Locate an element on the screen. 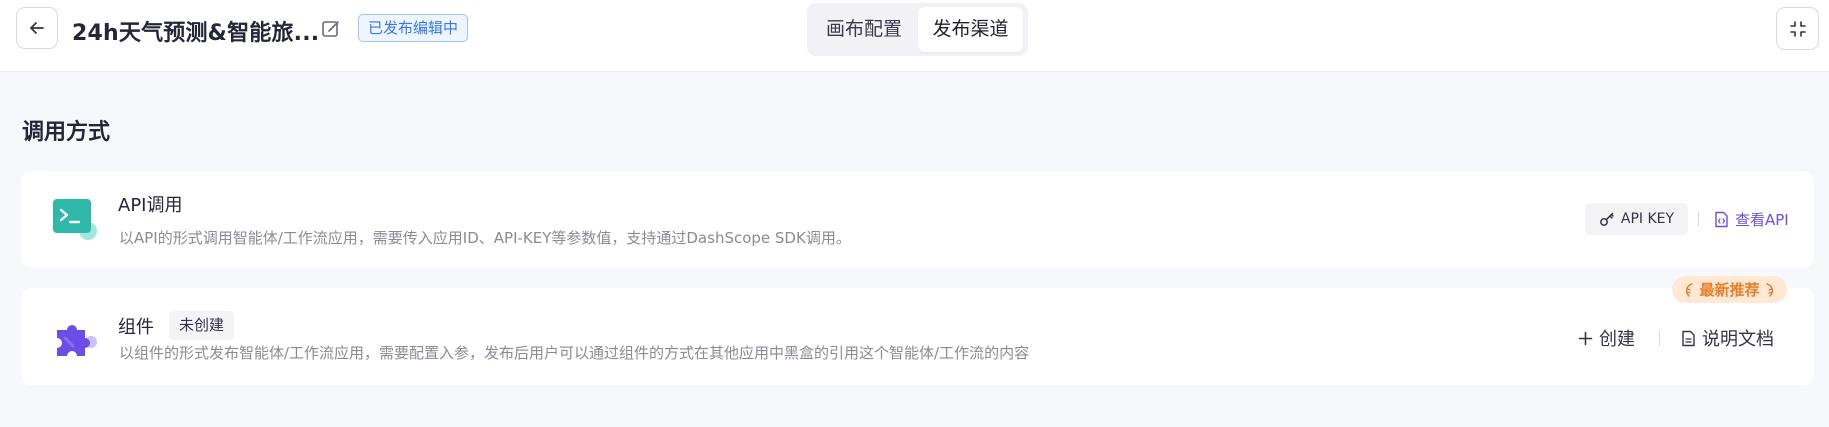 The height and width of the screenshot is (427, 1829). key-icon is located at coordinates (1606, 219).